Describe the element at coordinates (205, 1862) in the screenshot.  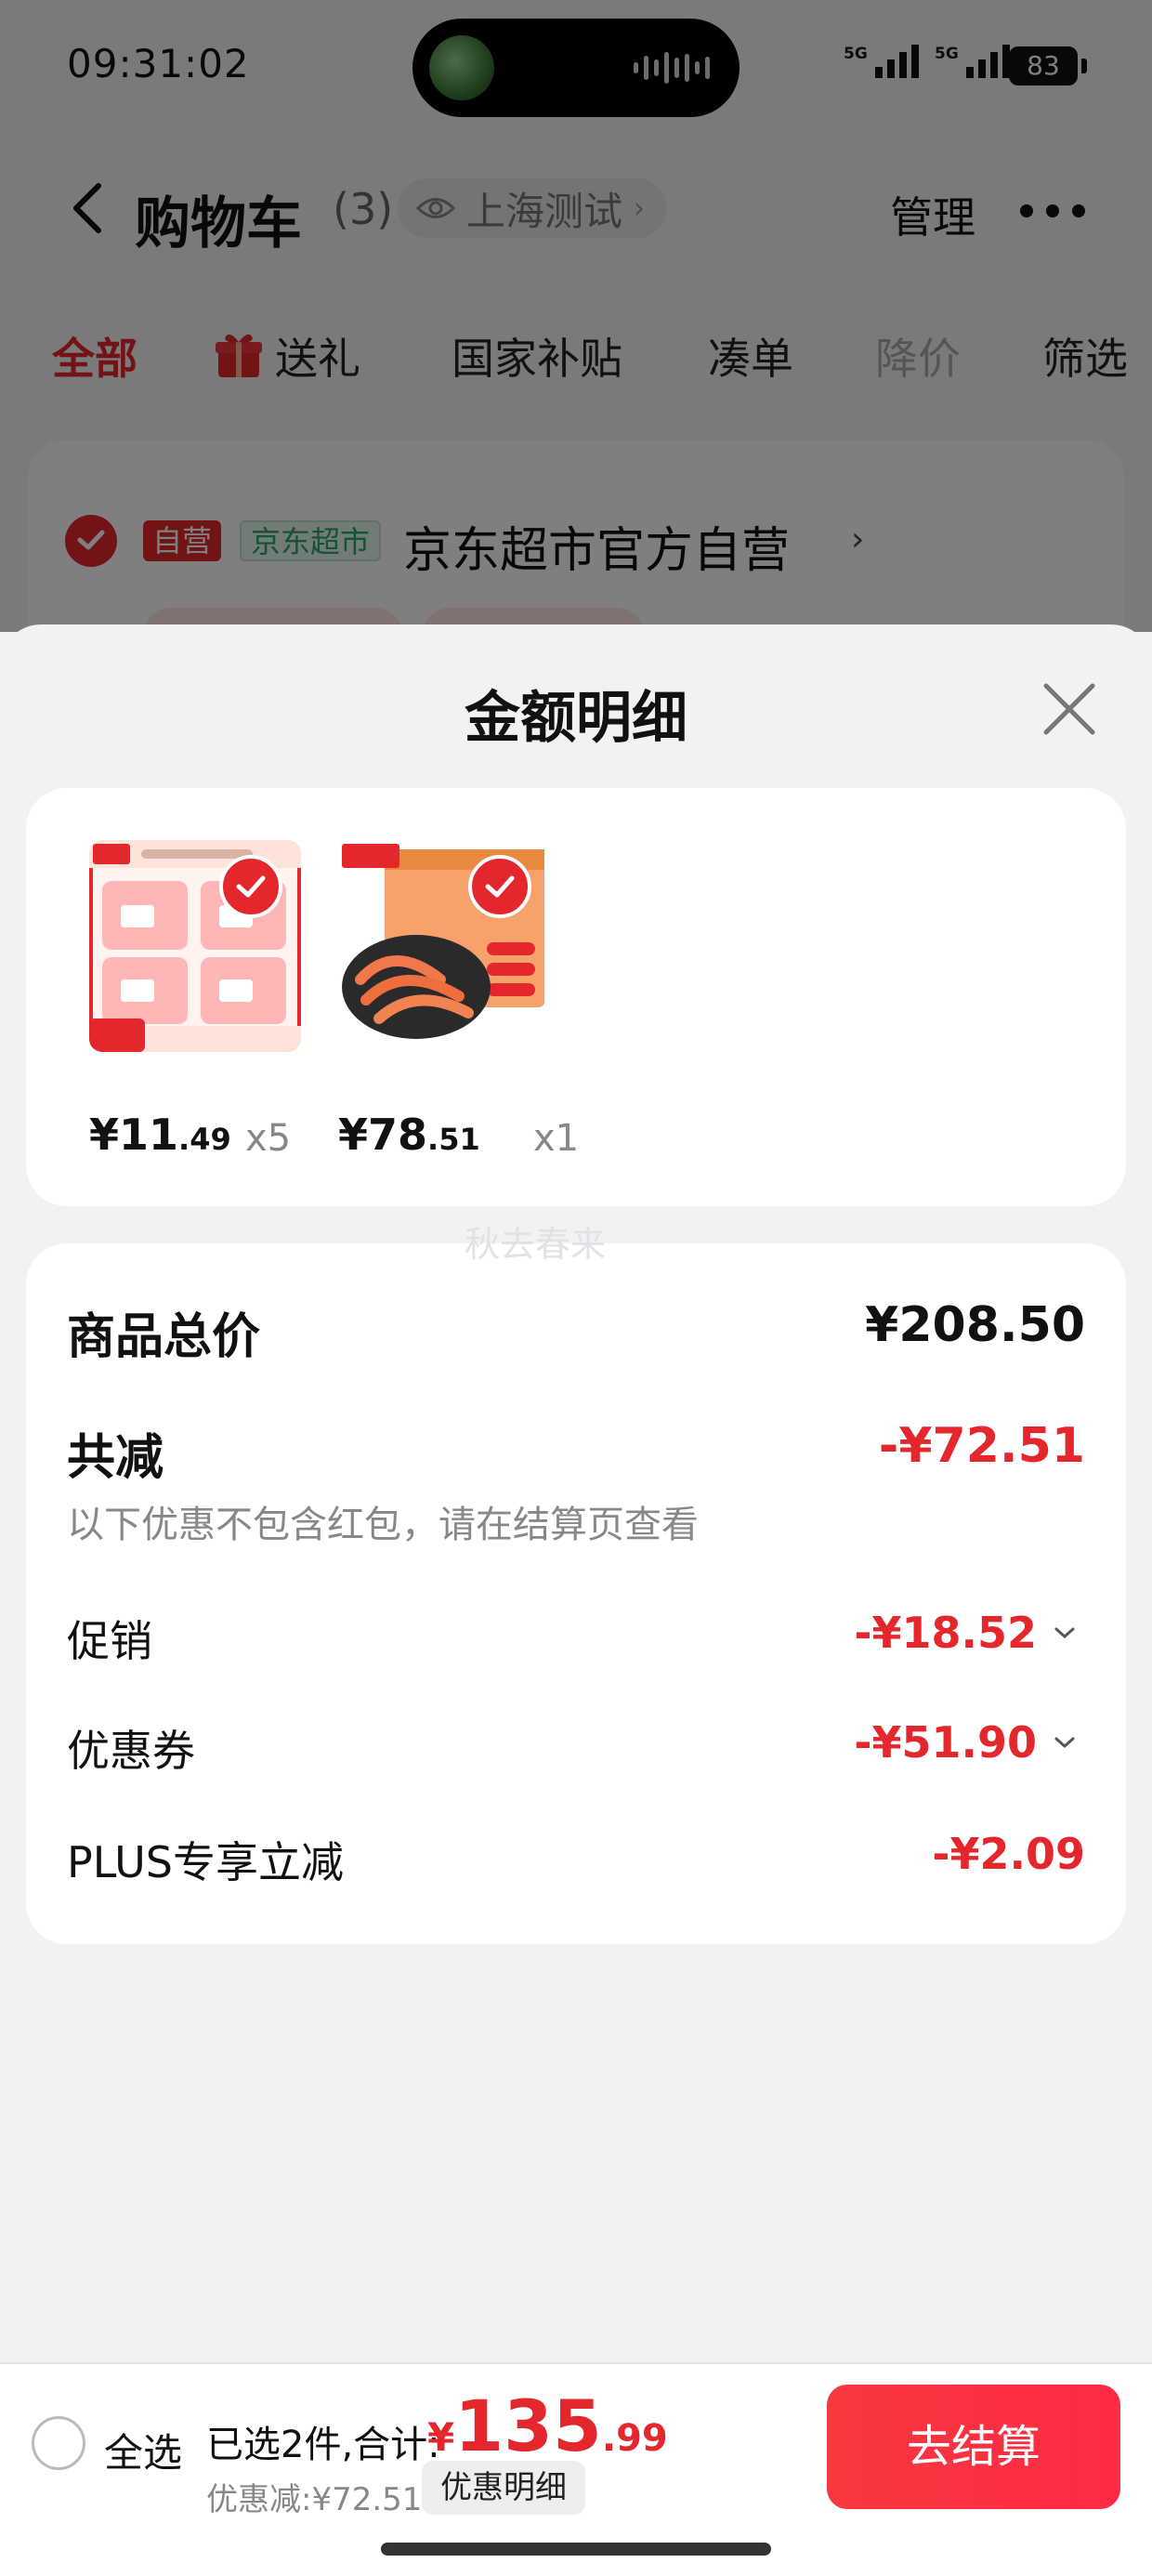
I see `plus-discount-label: PLUS专享立减` at that location.